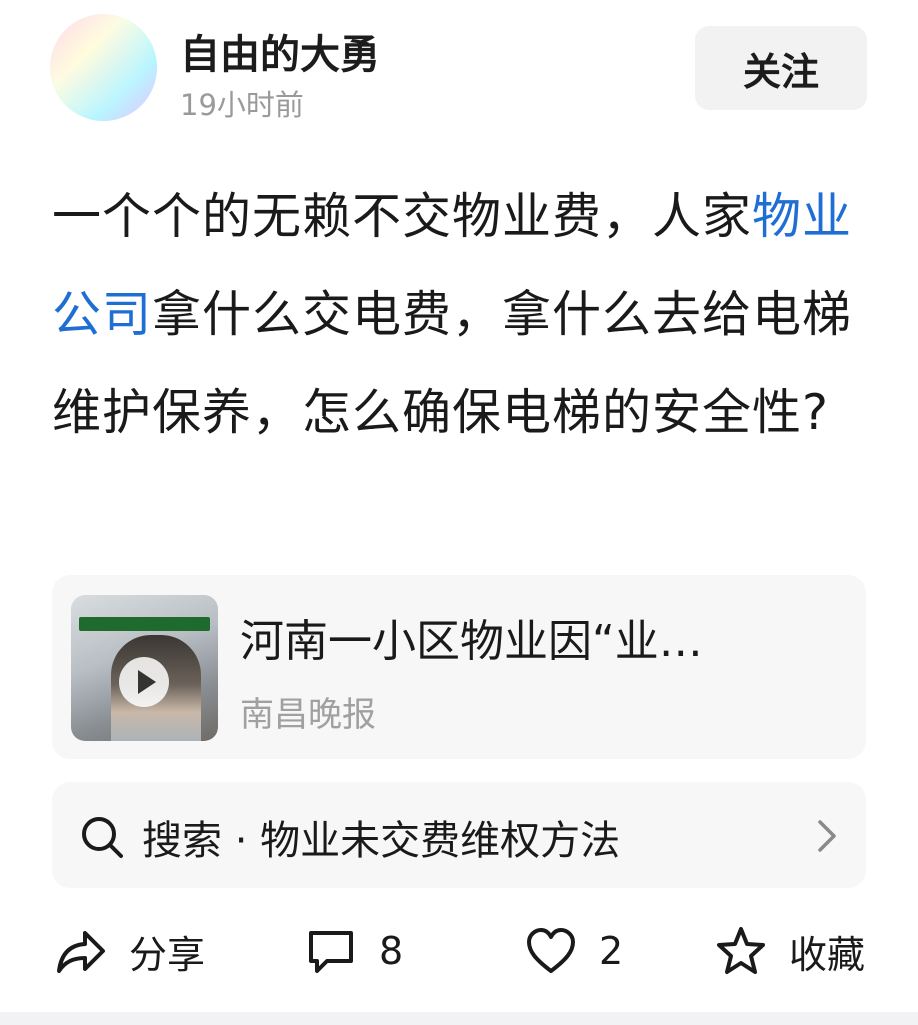 The width and height of the screenshot is (918, 1025). What do you see at coordinates (103, 67) in the screenshot?
I see `avatar` at bounding box center [103, 67].